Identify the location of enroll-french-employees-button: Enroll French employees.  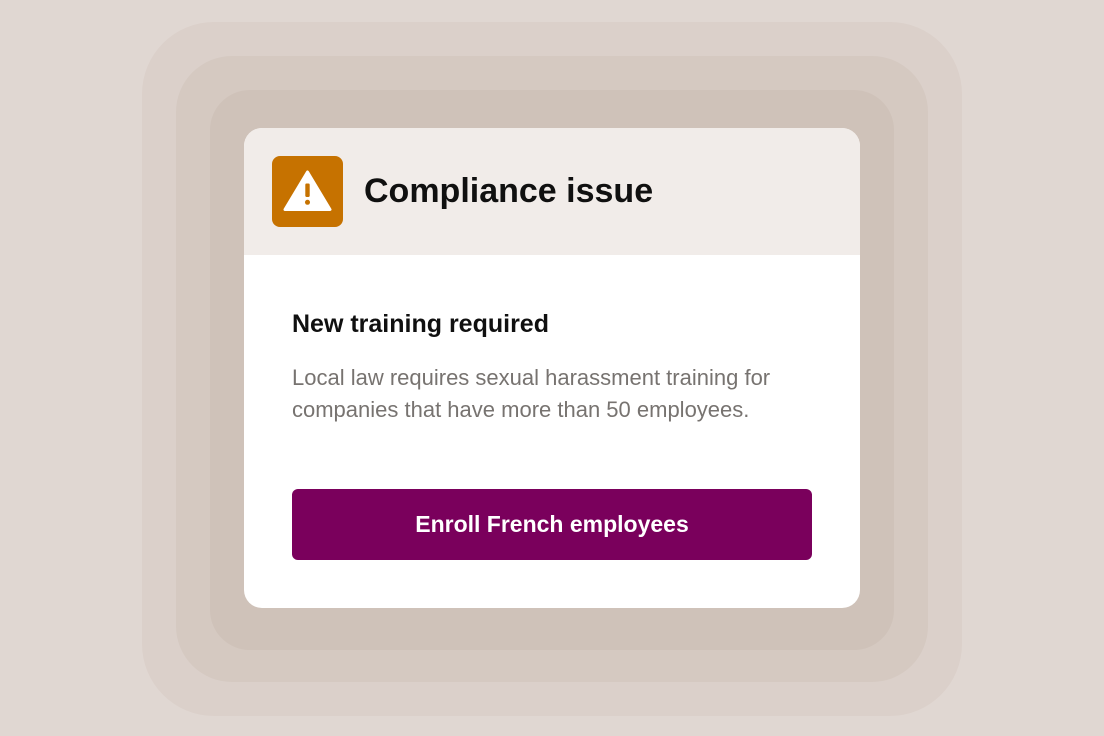
(552, 524).